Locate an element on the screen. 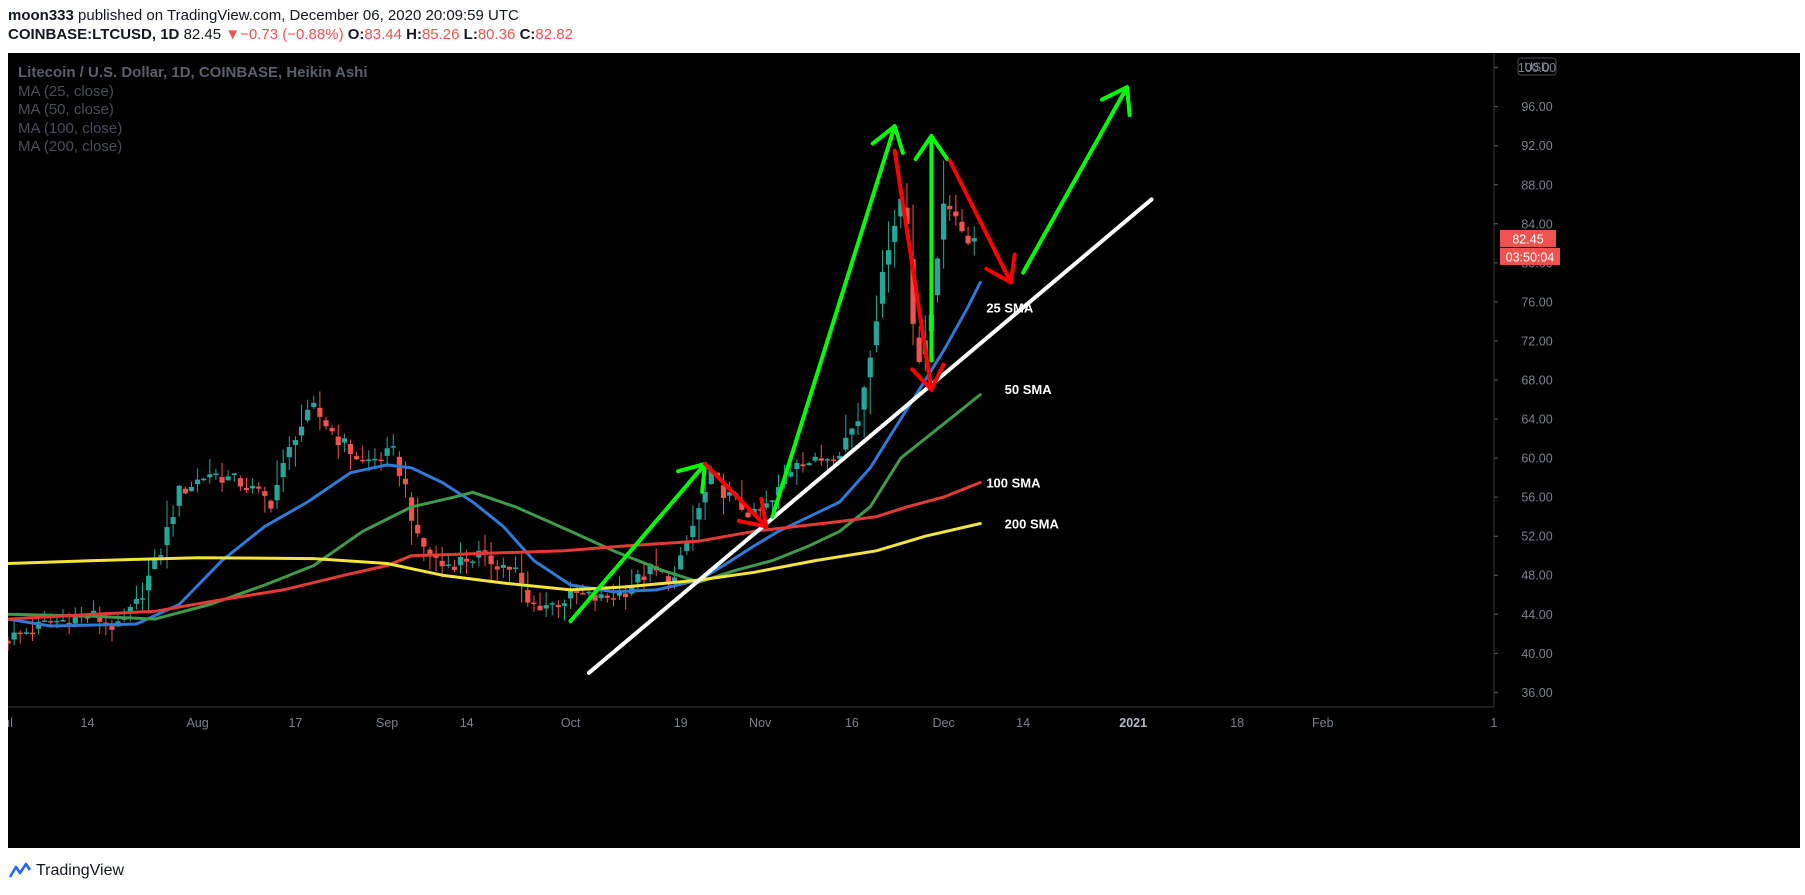 Image resolution: width=1805 pixels, height=895 pixels. x-tick-label: 17 is located at coordinates (295, 723).